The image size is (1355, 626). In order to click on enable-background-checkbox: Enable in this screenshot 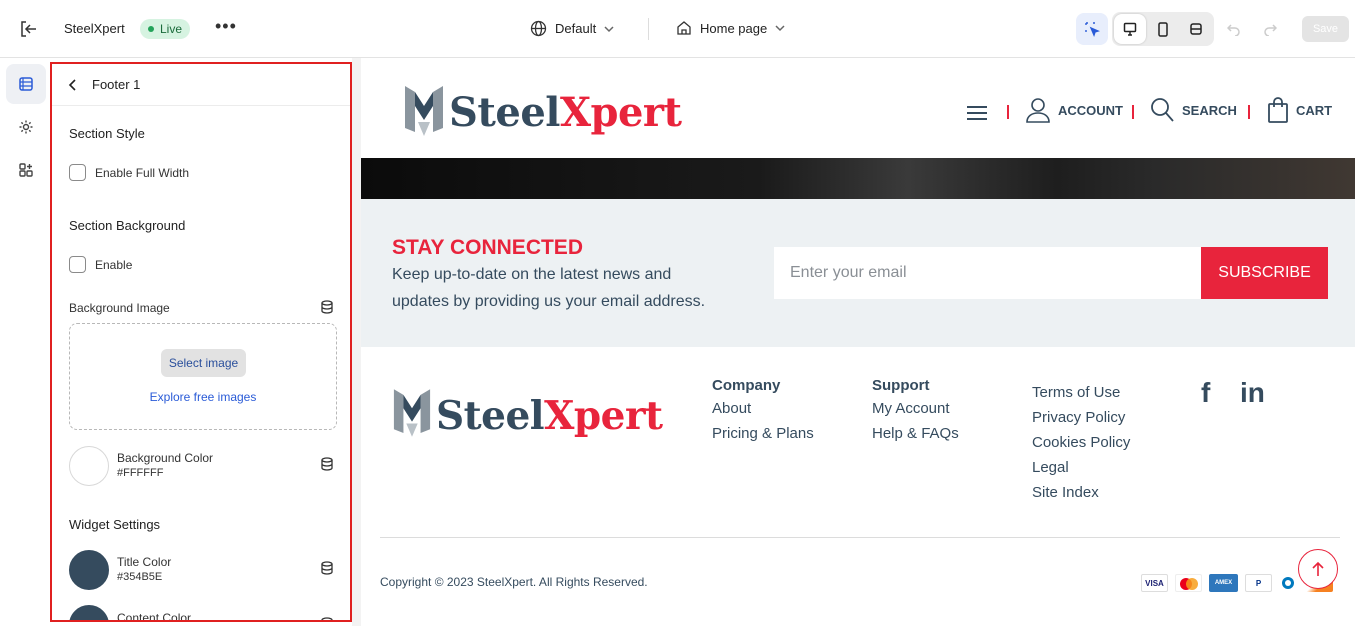, I will do `click(100, 264)`.